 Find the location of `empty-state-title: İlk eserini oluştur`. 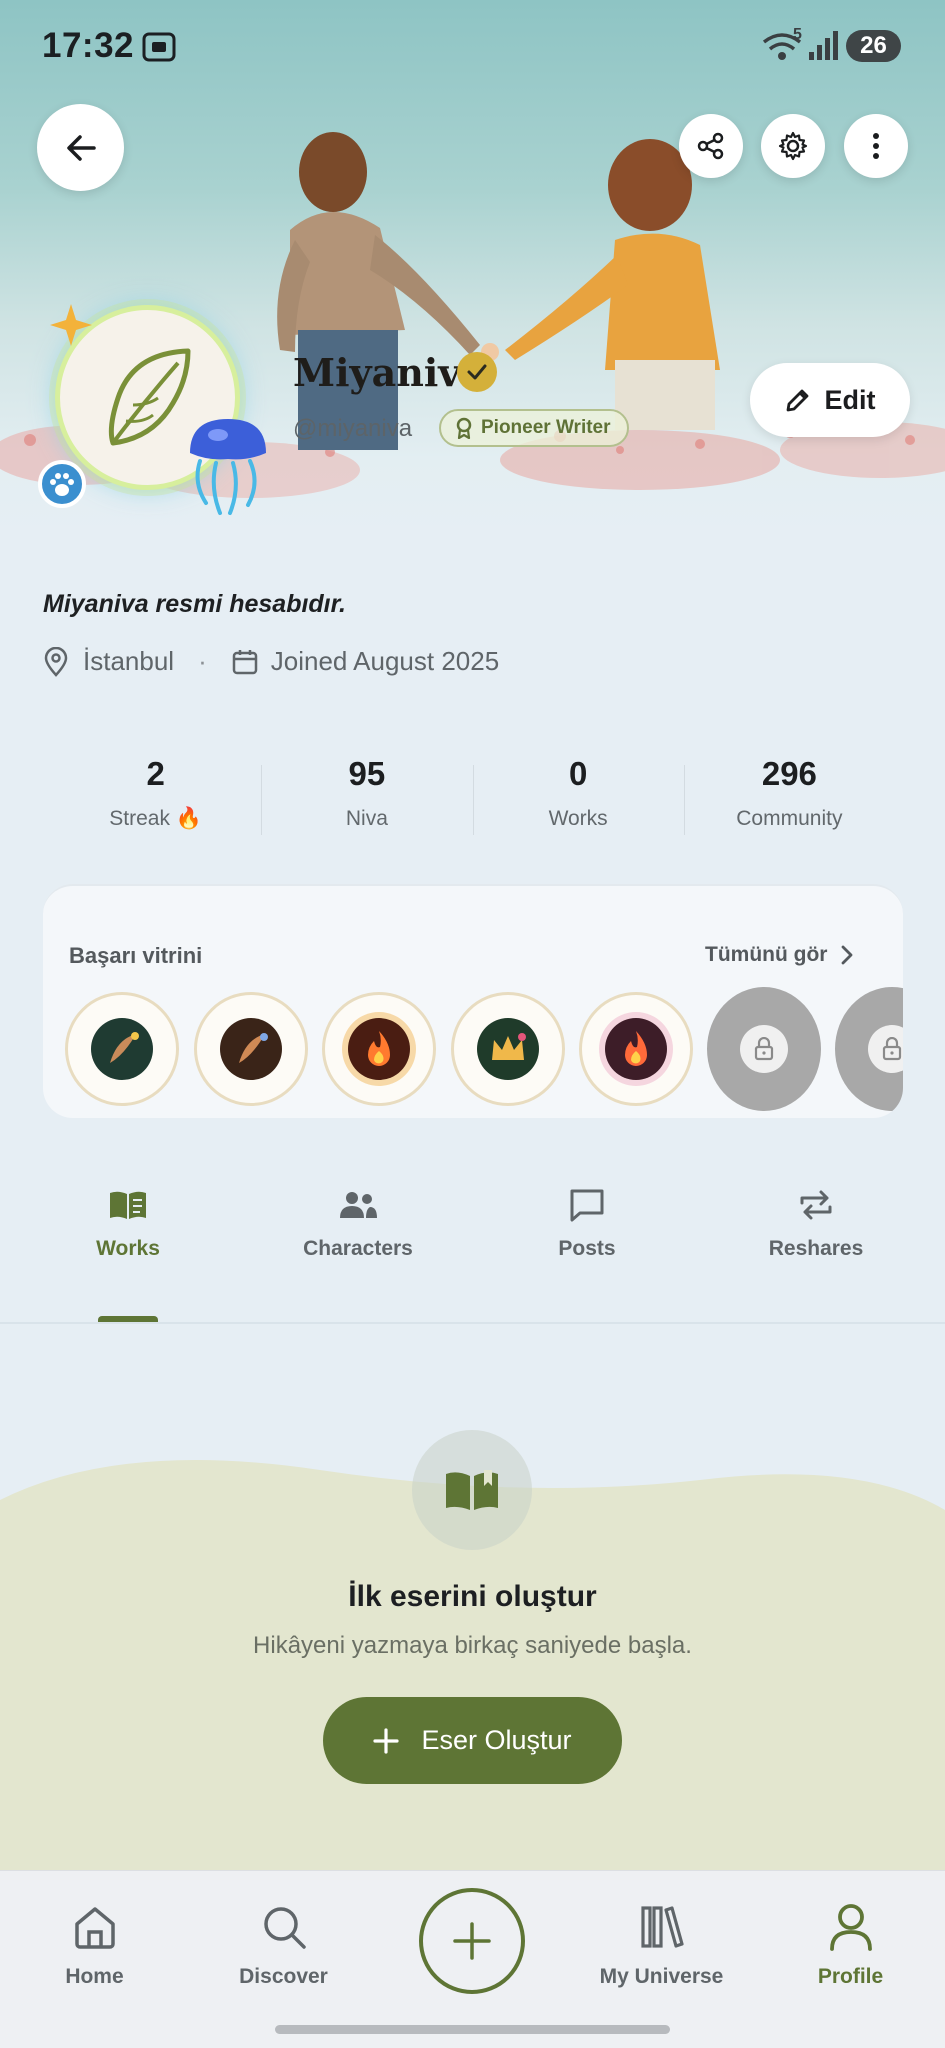

empty-state-title: İlk eserini oluştur is located at coordinates (472, 1596).